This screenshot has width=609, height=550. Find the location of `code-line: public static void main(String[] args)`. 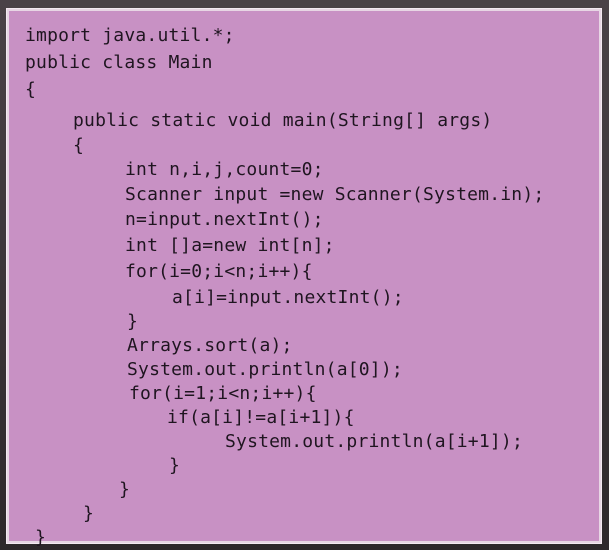

code-line: public static void main(String[] args) is located at coordinates (283, 120).